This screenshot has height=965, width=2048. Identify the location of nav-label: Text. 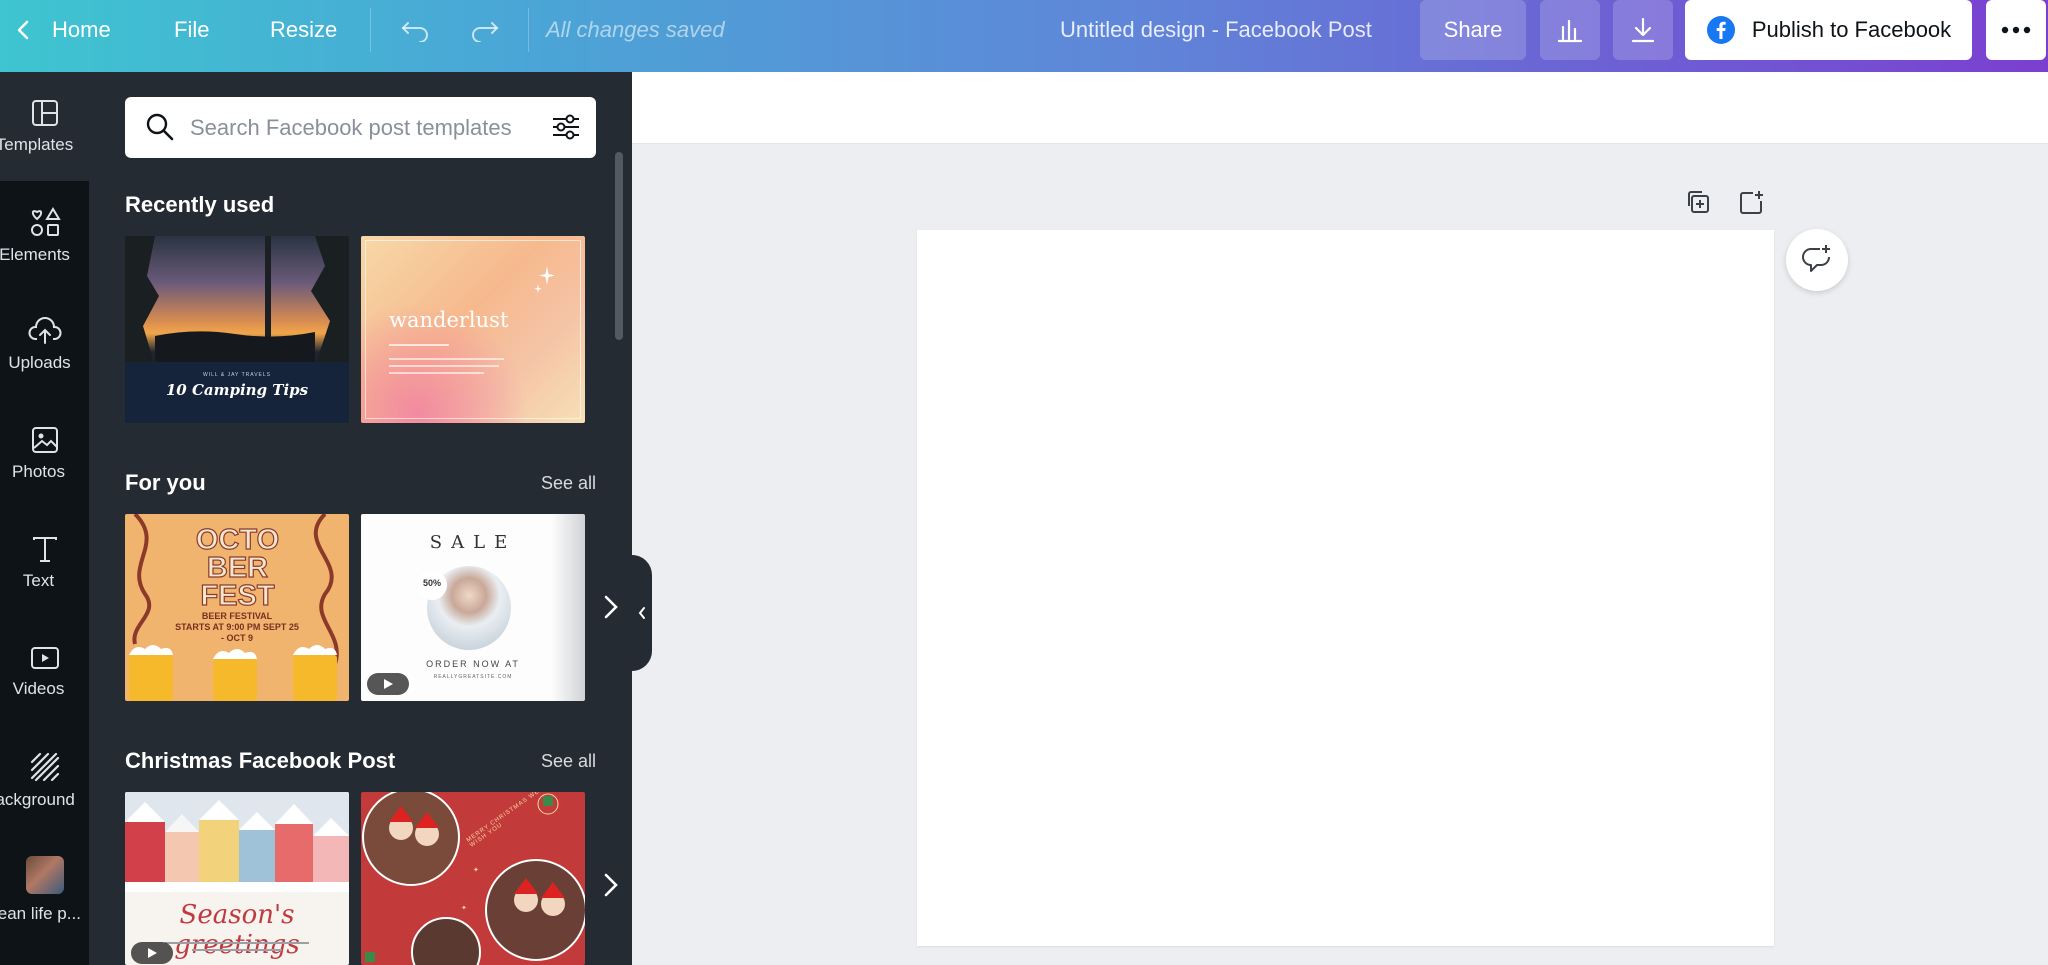
(38, 580).